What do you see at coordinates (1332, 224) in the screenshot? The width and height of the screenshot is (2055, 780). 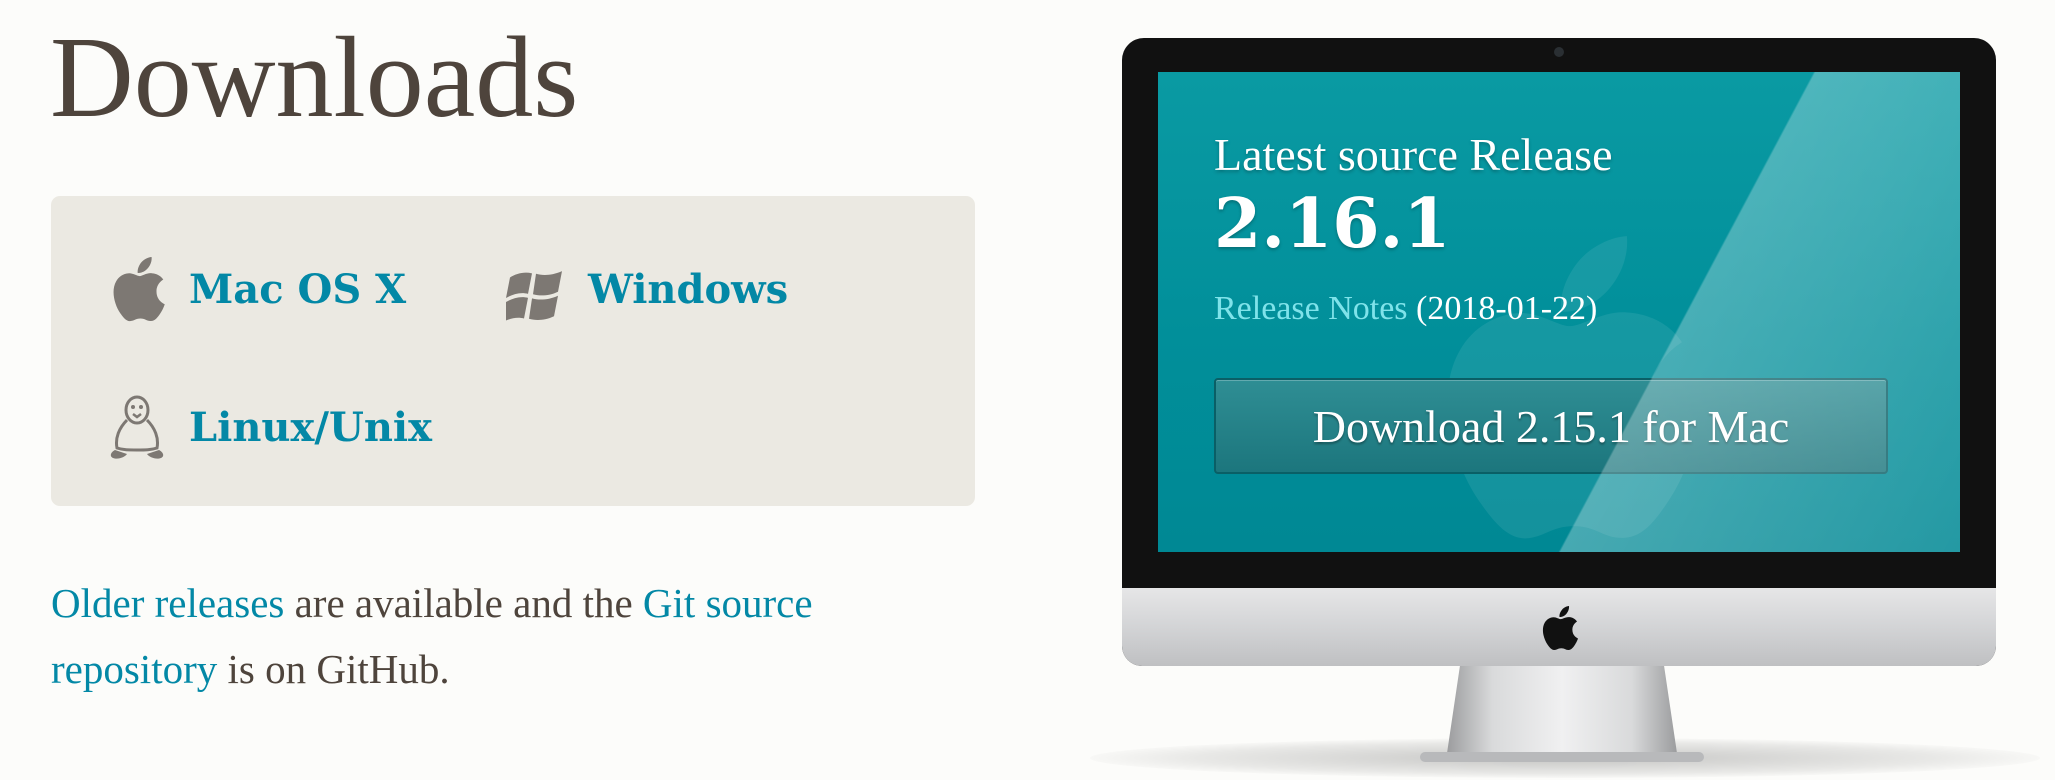 I see `release-version: 2.16.1` at bounding box center [1332, 224].